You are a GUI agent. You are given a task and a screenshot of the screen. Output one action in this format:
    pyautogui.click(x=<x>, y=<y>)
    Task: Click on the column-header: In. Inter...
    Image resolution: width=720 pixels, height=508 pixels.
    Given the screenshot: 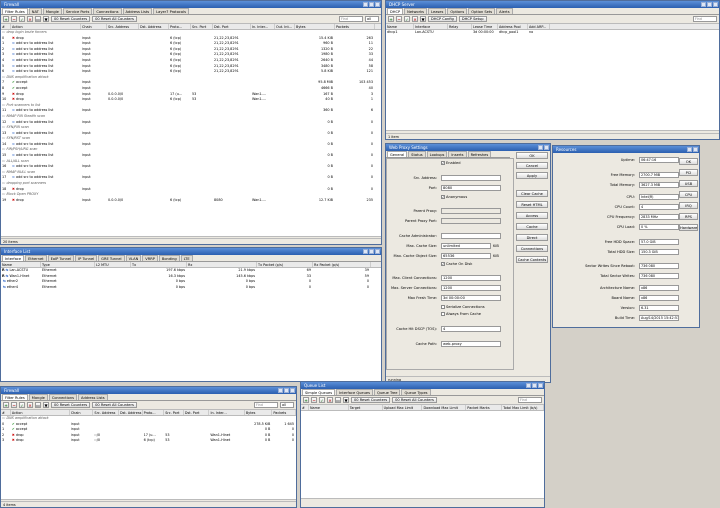 What is the action you would take?
    pyautogui.click(x=263, y=26)
    